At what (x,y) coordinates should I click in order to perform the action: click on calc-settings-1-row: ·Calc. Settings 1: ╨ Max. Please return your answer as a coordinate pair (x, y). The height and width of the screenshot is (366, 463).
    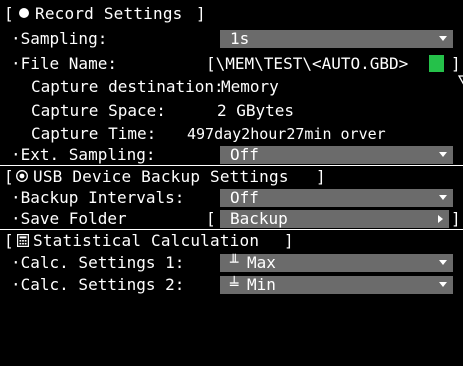
    Looking at the image, I should click on (231, 263).